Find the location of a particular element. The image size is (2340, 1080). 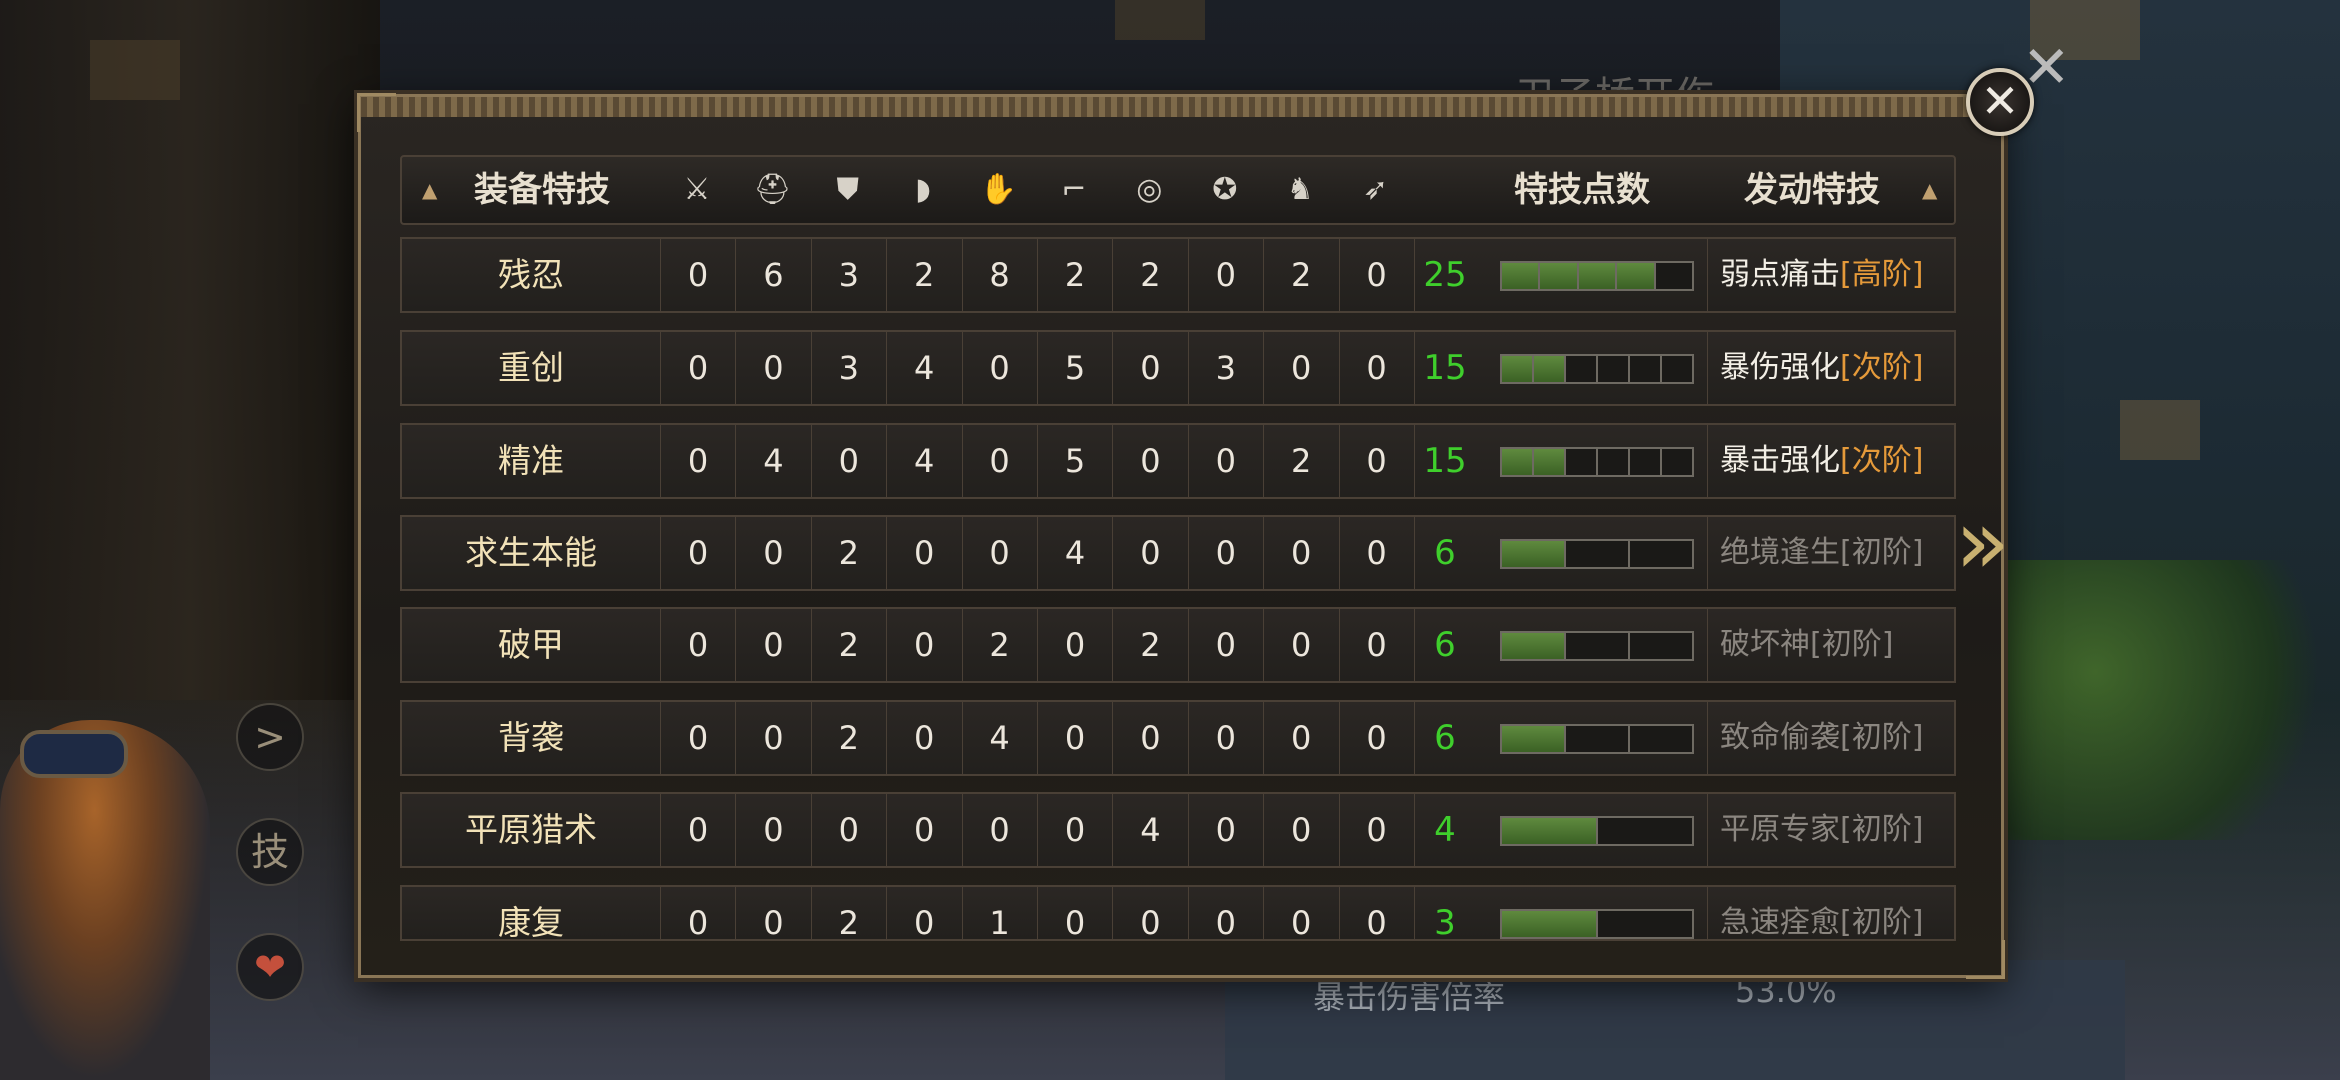

table-row: 残忍 0 6 3 2 8 2 2 0 2 0 25 弱点痛击[高阶] is located at coordinates (1178, 275).